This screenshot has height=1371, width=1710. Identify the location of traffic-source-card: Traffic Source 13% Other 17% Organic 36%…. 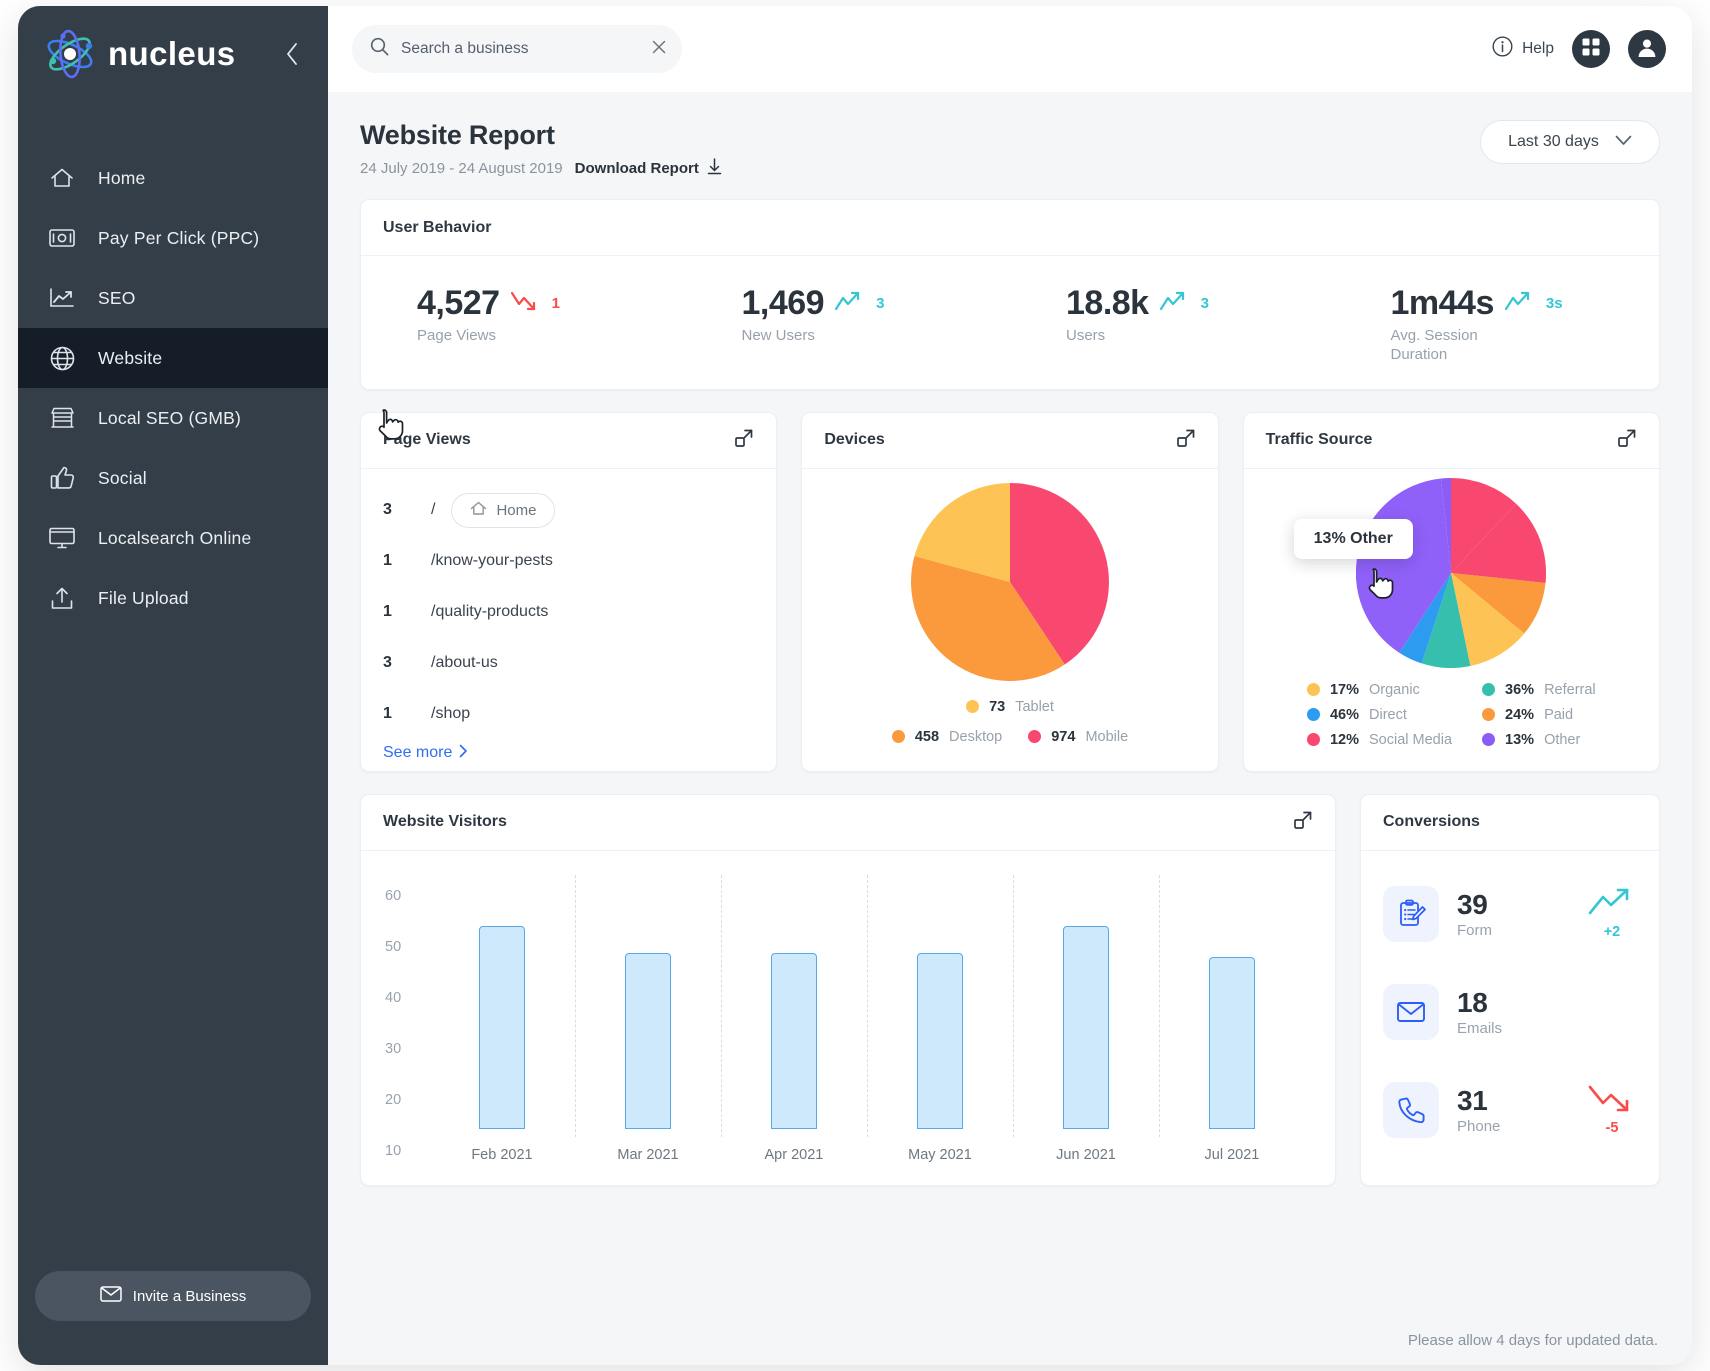
(1451, 591).